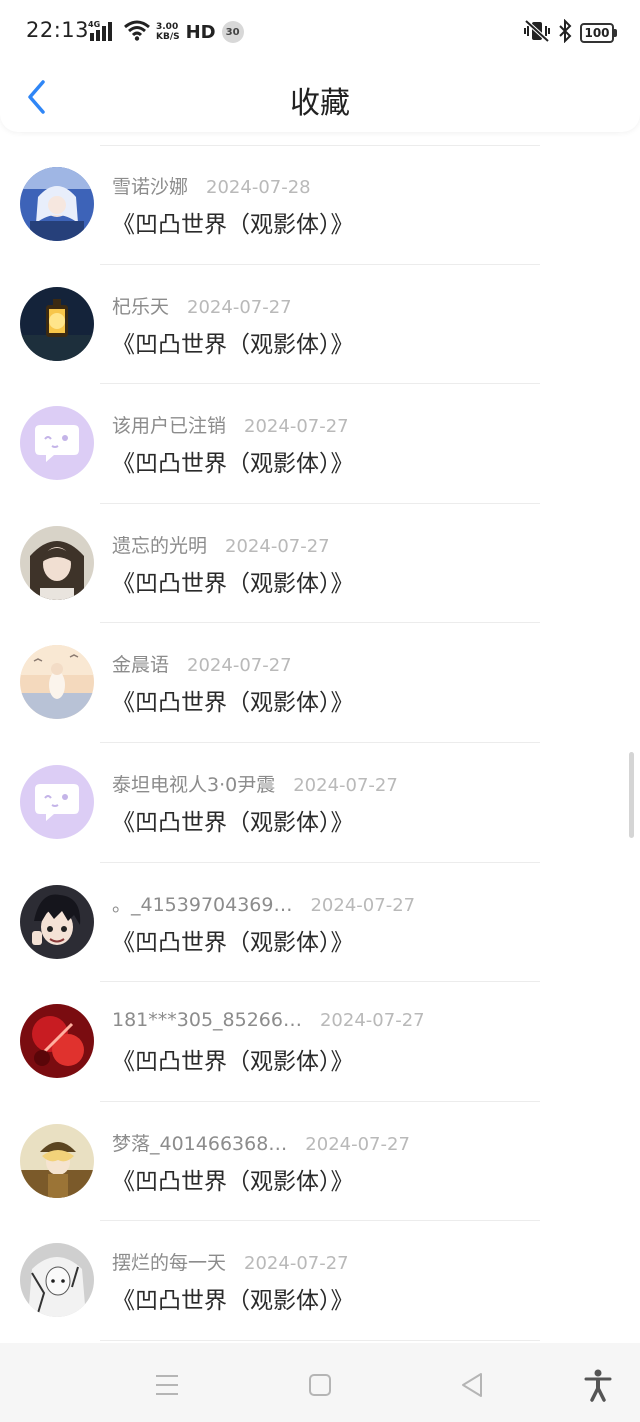 Image resolution: width=640 pixels, height=1422 pixels. Describe the element at coordinates (137, 32) in the screenshot. I see `wifi-icon` at that location.